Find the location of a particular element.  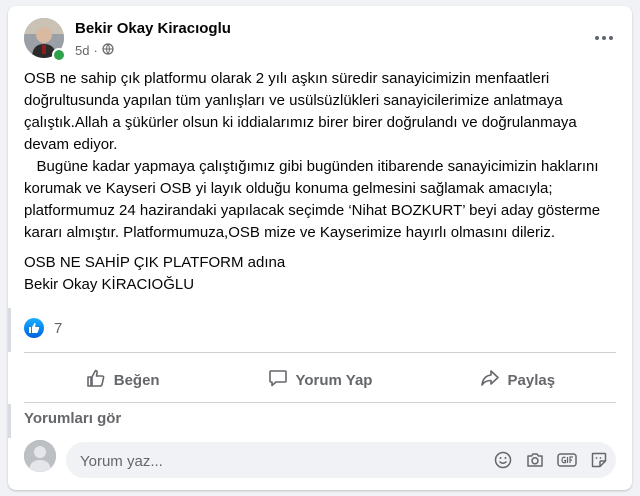

sticker-icon is located at coordinates (599, 460).